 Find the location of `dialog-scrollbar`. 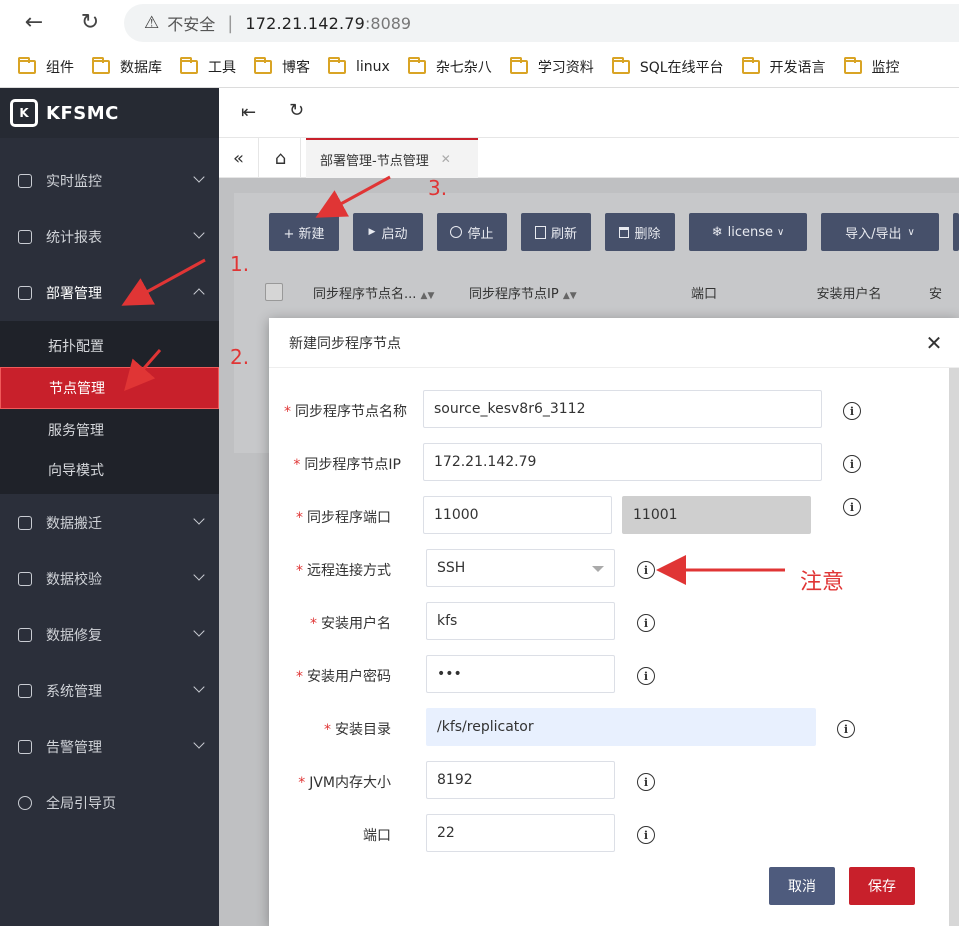

dialog-scrollbar is located at coordinates (954, 647).